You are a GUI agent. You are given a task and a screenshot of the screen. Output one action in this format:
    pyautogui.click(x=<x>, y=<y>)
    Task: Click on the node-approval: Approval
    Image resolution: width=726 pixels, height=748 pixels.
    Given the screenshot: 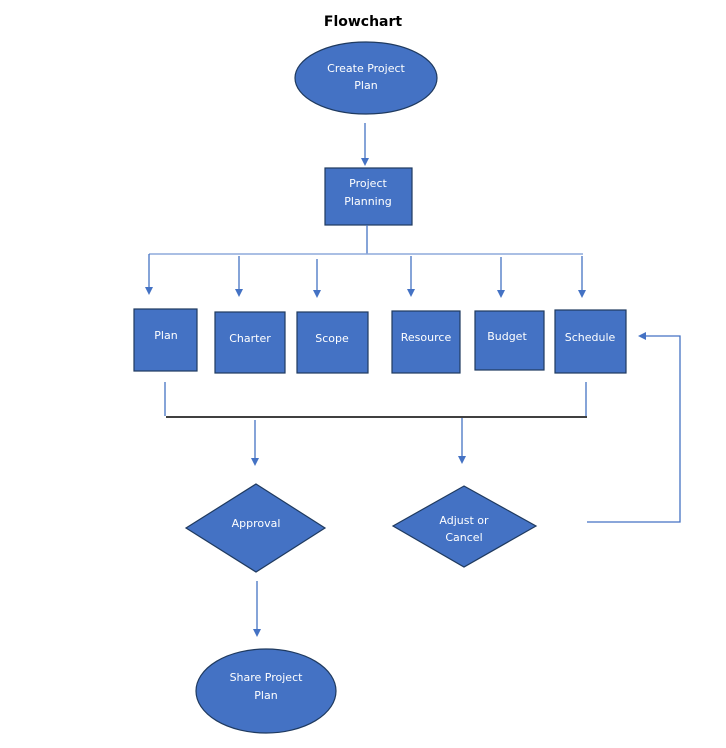 What is the action you would take?
    pyautogui.click(x=255, y=528)
    